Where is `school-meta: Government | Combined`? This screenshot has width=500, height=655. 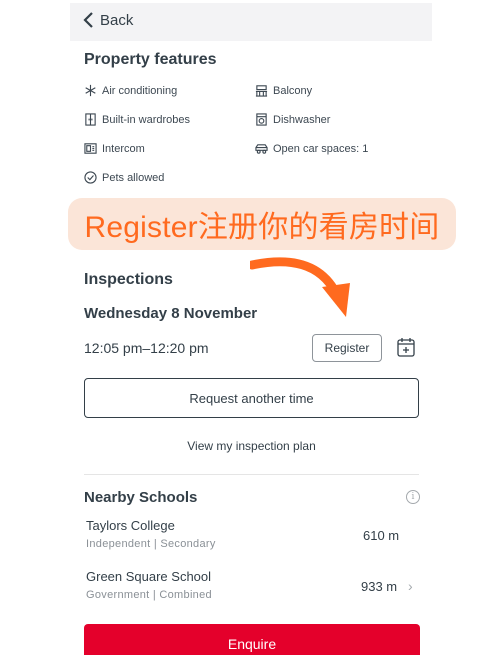 school-meta: Government | Combined is located at coordinates (149, 595).